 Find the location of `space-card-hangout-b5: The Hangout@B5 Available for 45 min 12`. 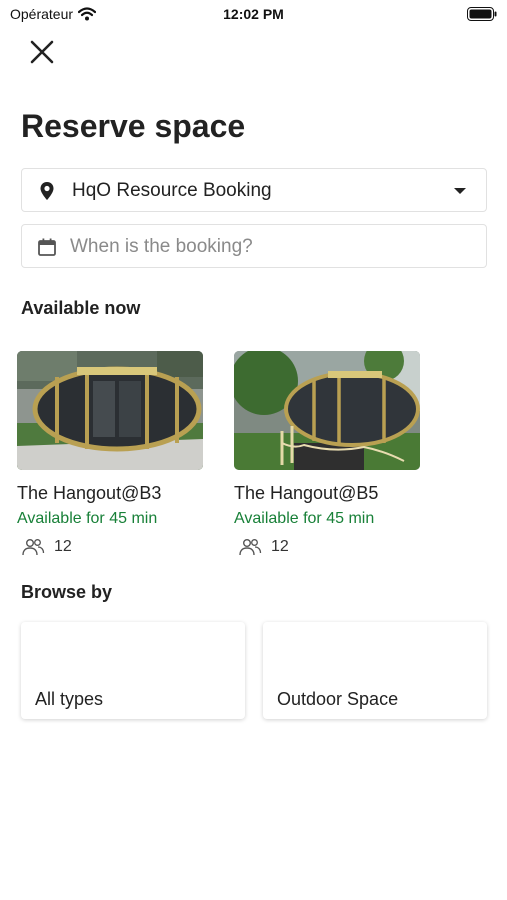

space-card-hangout-b5: The Hangout@B5 Available for 45 min 12 is located at coordinates (327, 453).